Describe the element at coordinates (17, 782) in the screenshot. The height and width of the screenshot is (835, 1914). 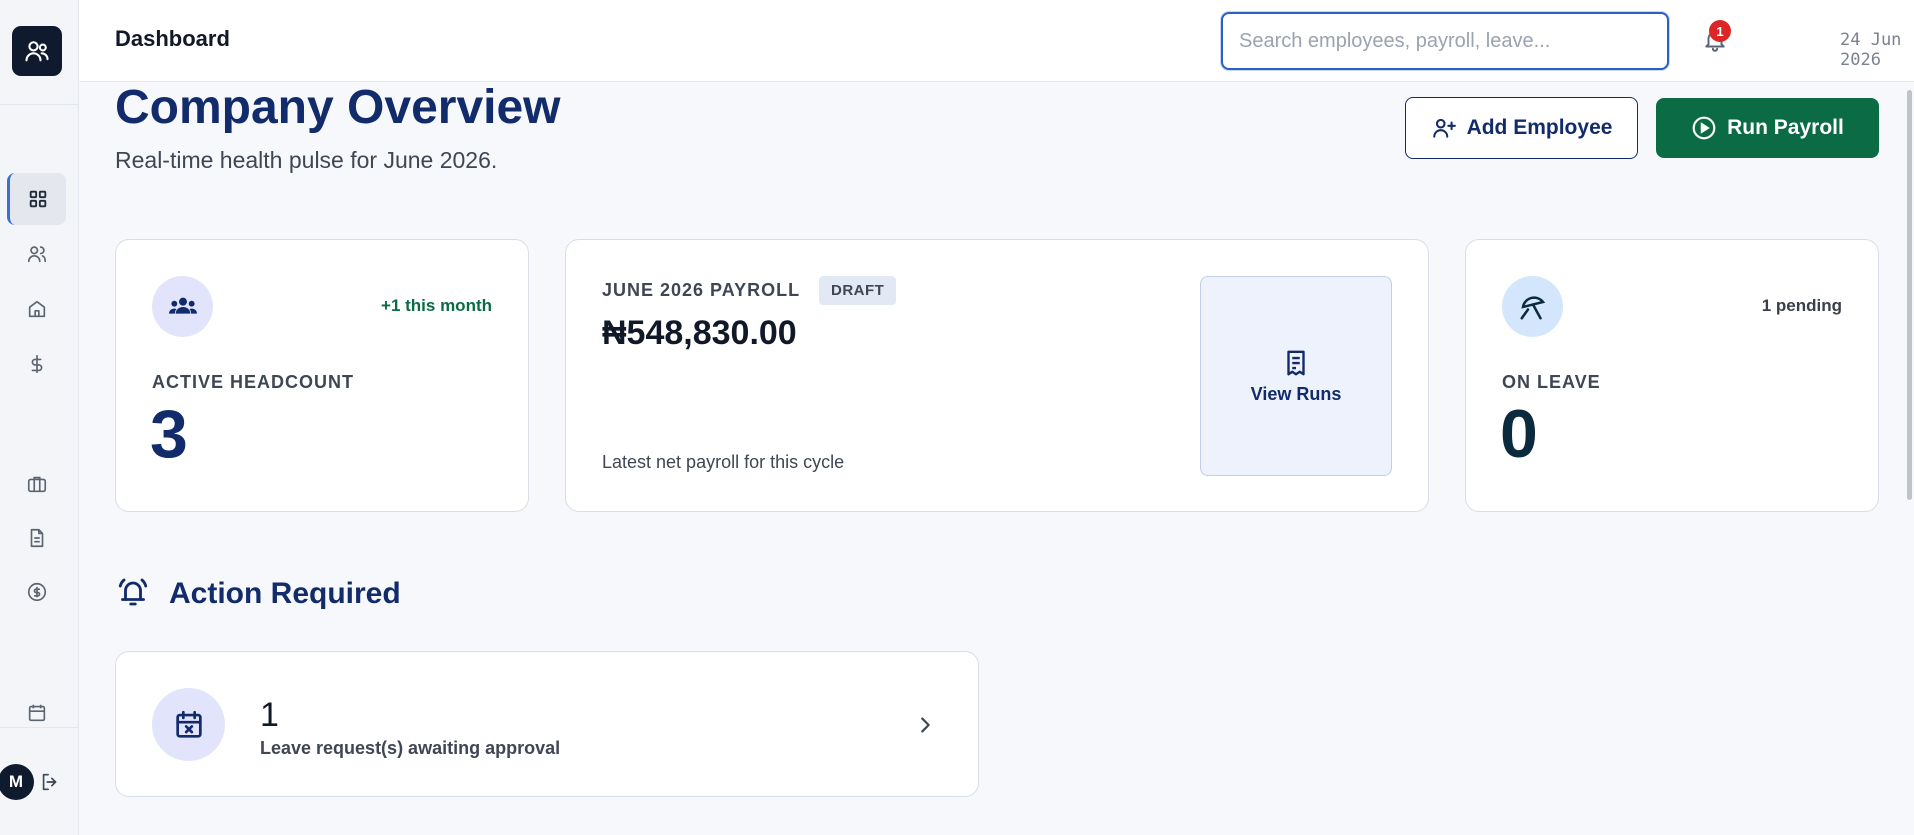
I see `user-avatar: M` at that location.